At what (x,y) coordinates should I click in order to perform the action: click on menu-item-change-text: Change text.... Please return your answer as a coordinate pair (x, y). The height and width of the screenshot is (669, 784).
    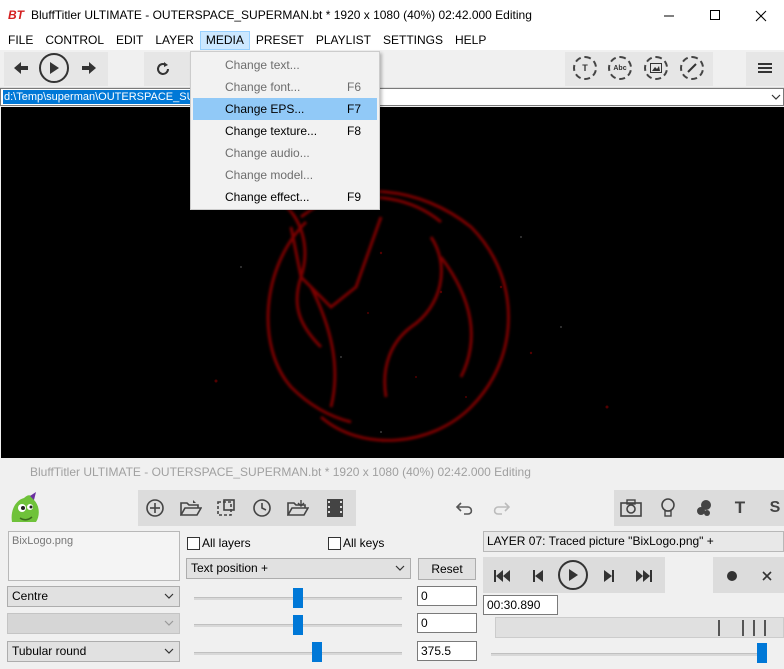
    Looking at the image, I should click on (285, 65).